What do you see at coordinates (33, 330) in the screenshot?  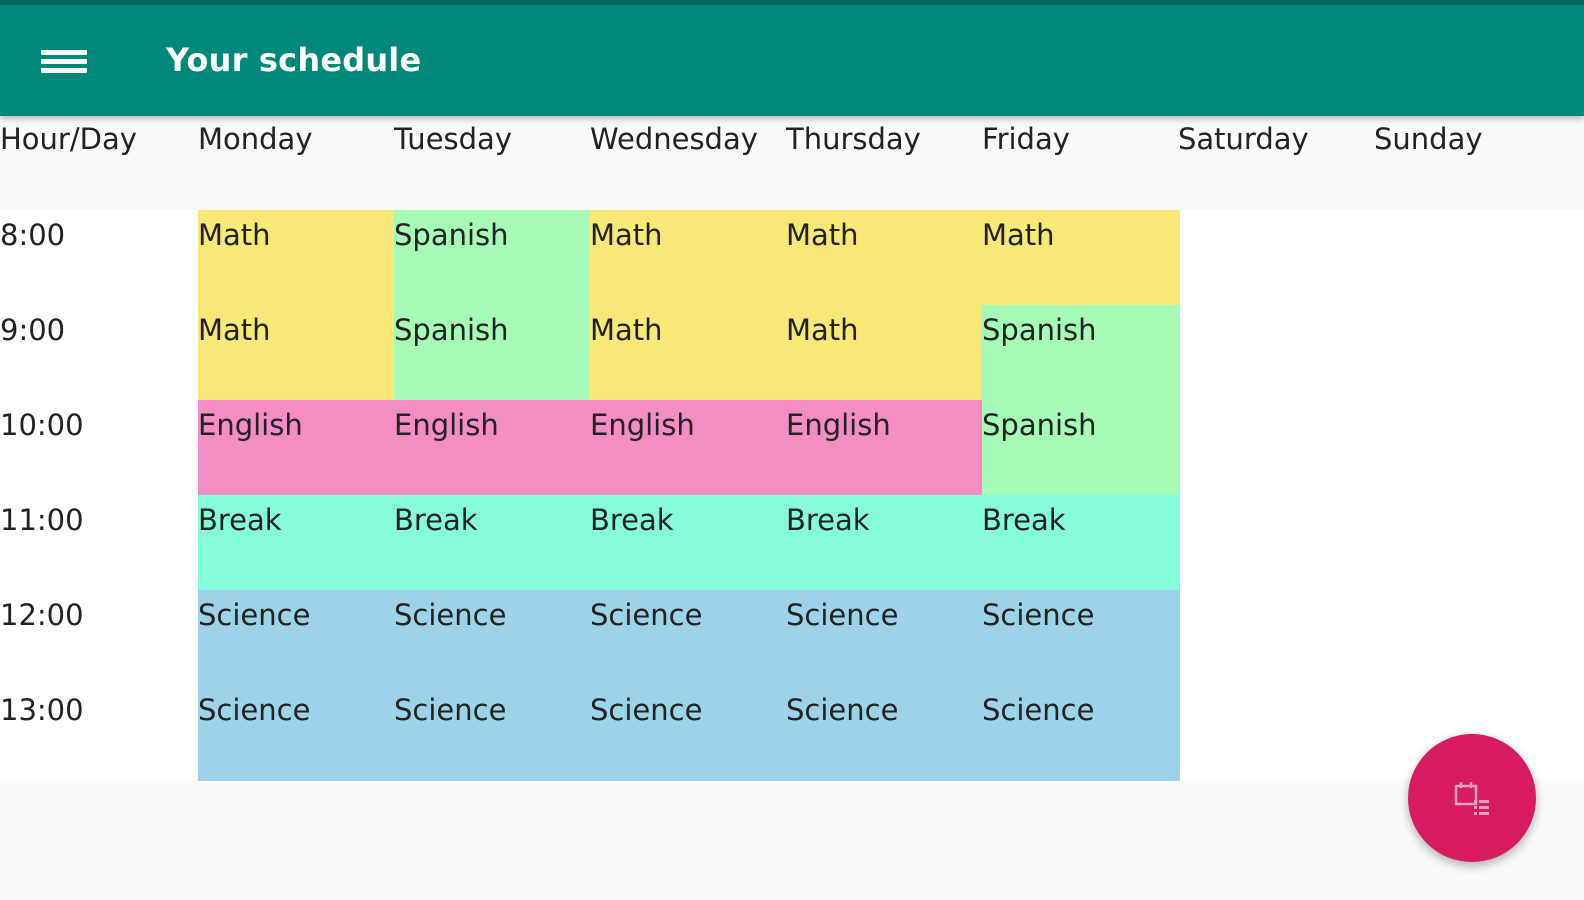 I see `time-label: 9:00` at bounding box center [33, 330].